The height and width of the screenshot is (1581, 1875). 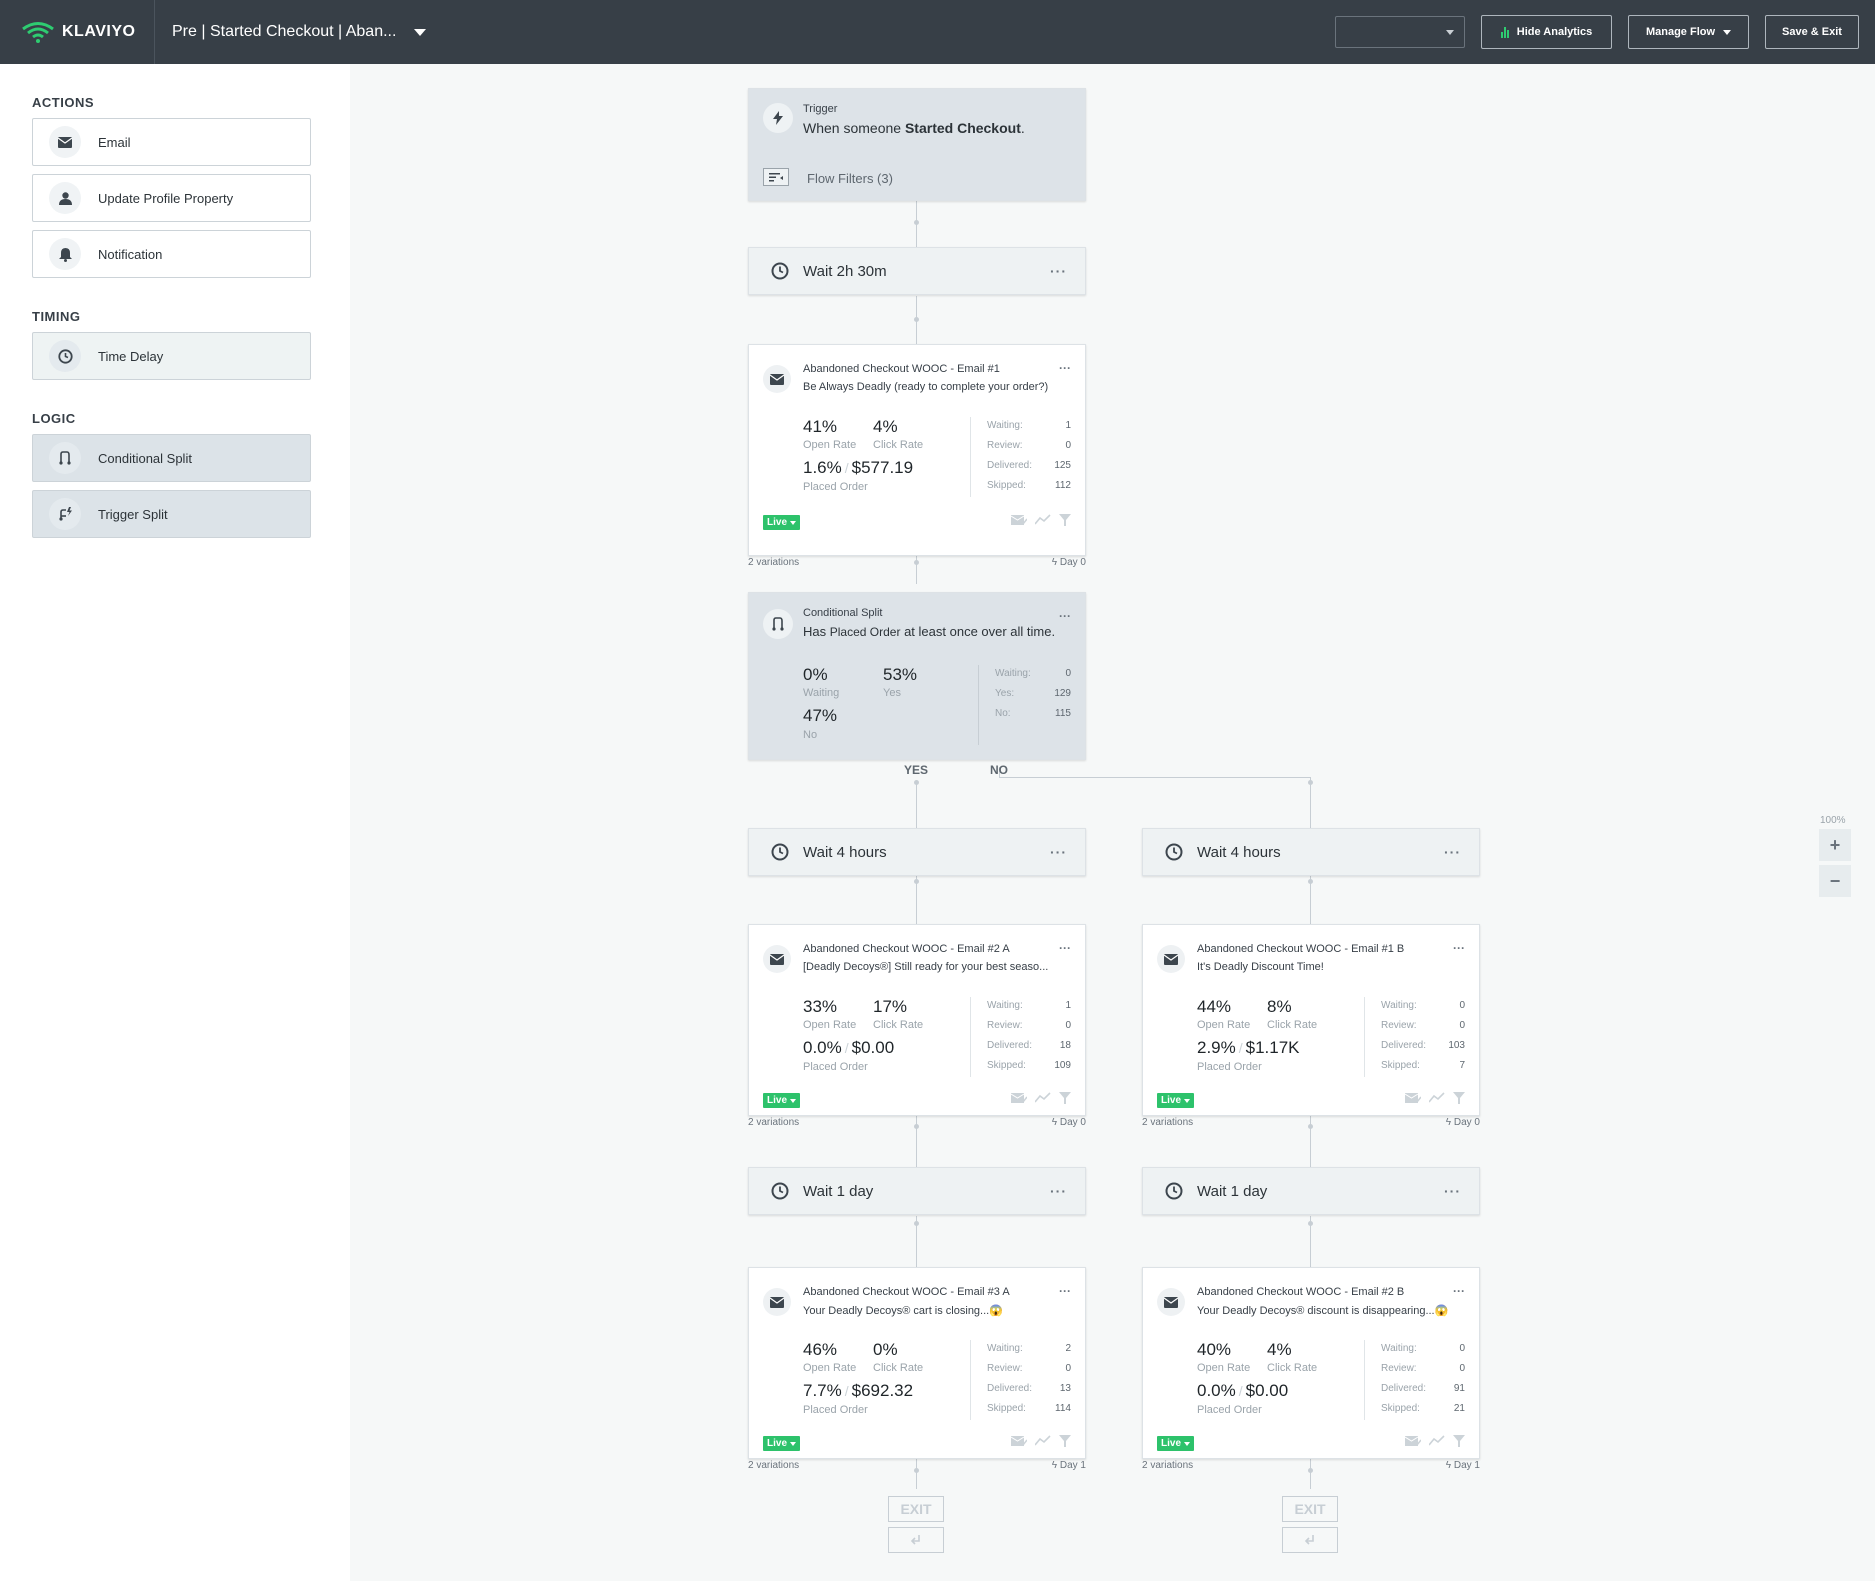 What do you see at coordinates (1065, 1388) in the screenshot?
I see `delivered-value: 13` at bounding box center [1065, 1388].